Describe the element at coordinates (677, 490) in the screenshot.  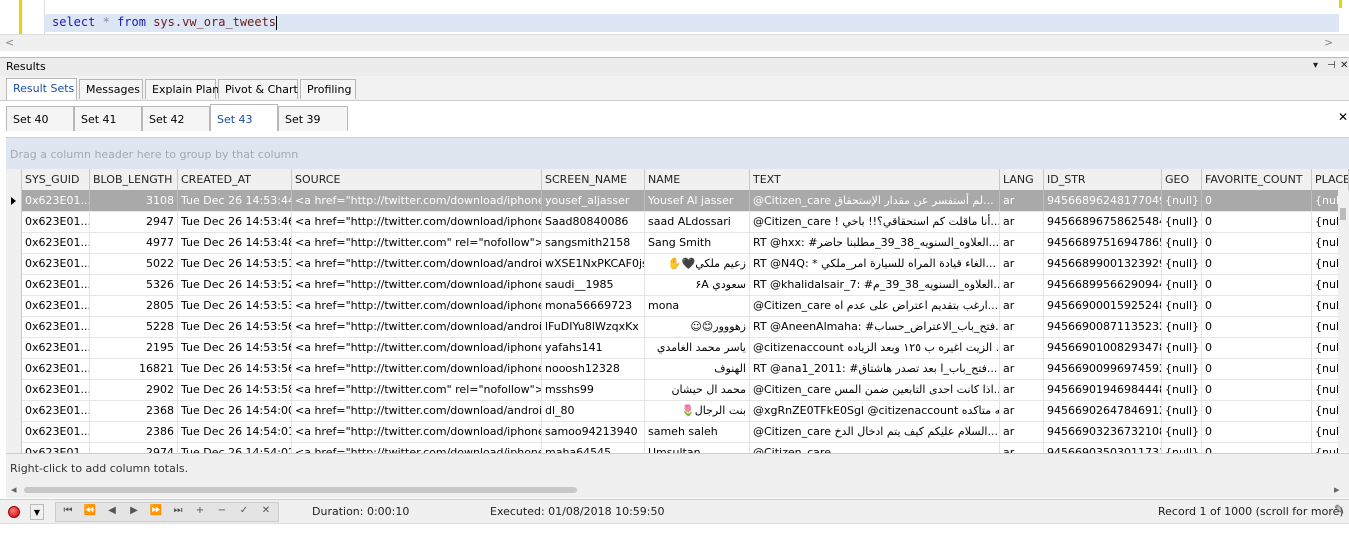
I see `grid-horizontal-scrollbar: ◂ ▸` at that location.